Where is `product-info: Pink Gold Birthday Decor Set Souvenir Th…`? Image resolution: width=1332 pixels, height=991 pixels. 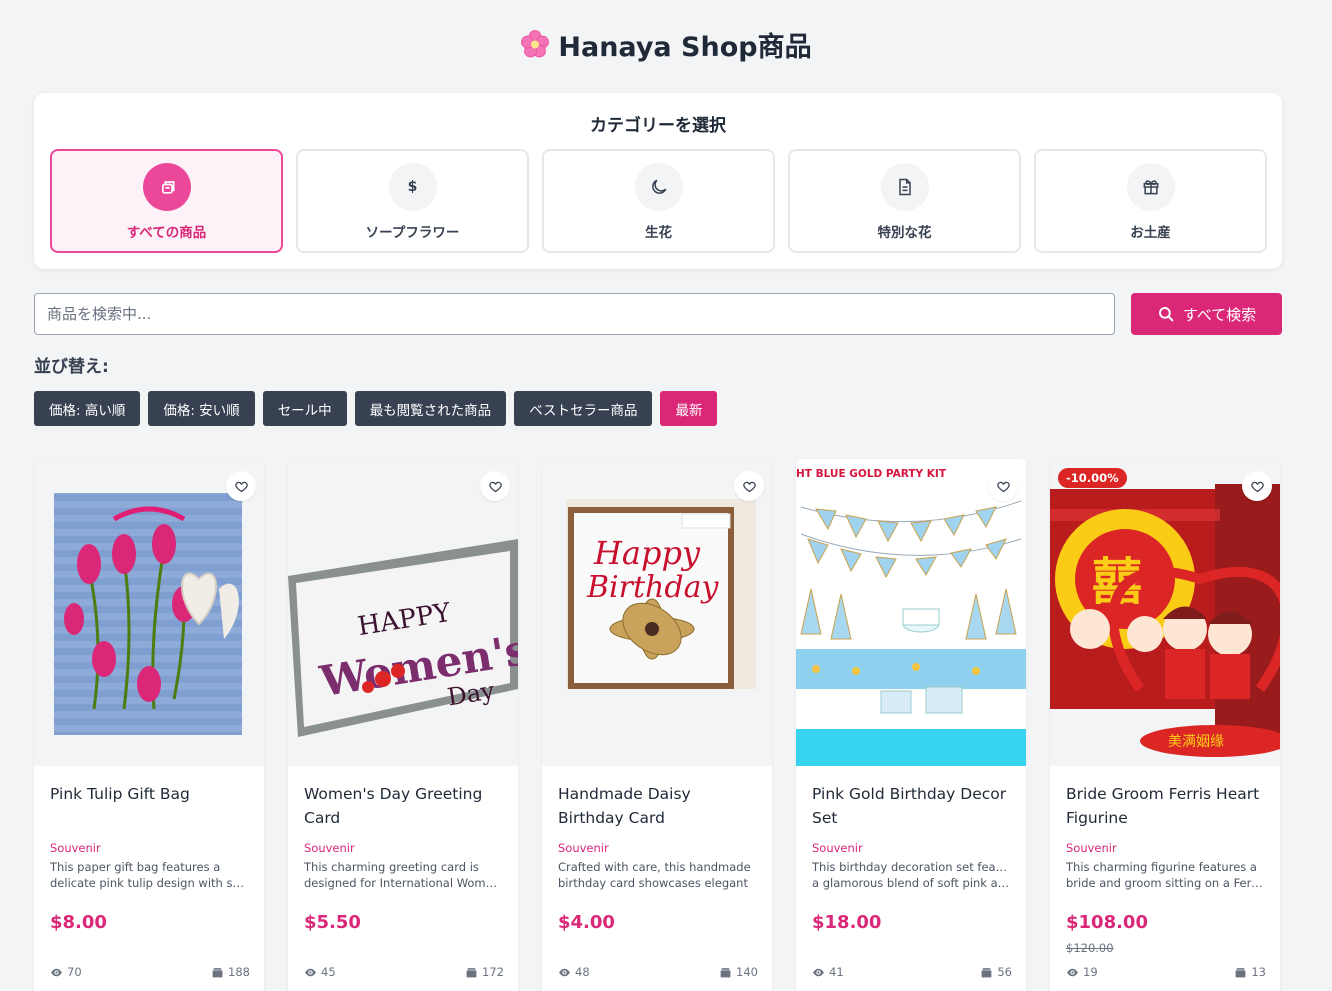
product-info: Pink Gold Birthday Decor Set Souvenir Th… is located at coordinates (911, 878).